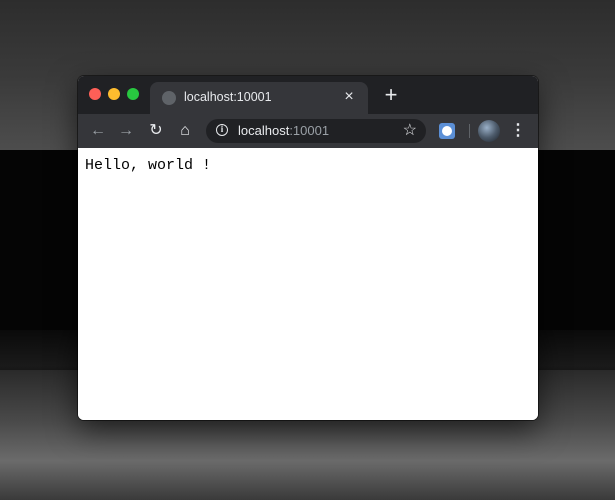 This screenshot has width=615, height=500. What do you see at coordinates (469, 131) in the screenshot?
I see `toolbar-divider` at bounding box center [469, 131].